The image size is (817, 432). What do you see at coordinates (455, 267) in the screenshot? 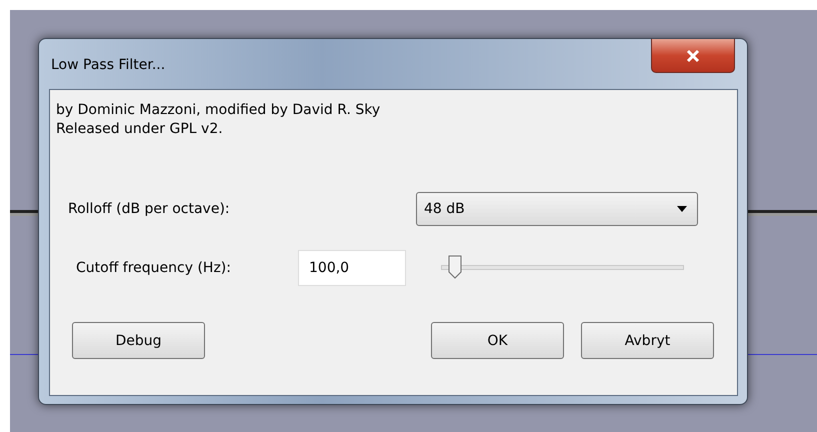
I see `slider-thumb` at bounding box center [455, 267].